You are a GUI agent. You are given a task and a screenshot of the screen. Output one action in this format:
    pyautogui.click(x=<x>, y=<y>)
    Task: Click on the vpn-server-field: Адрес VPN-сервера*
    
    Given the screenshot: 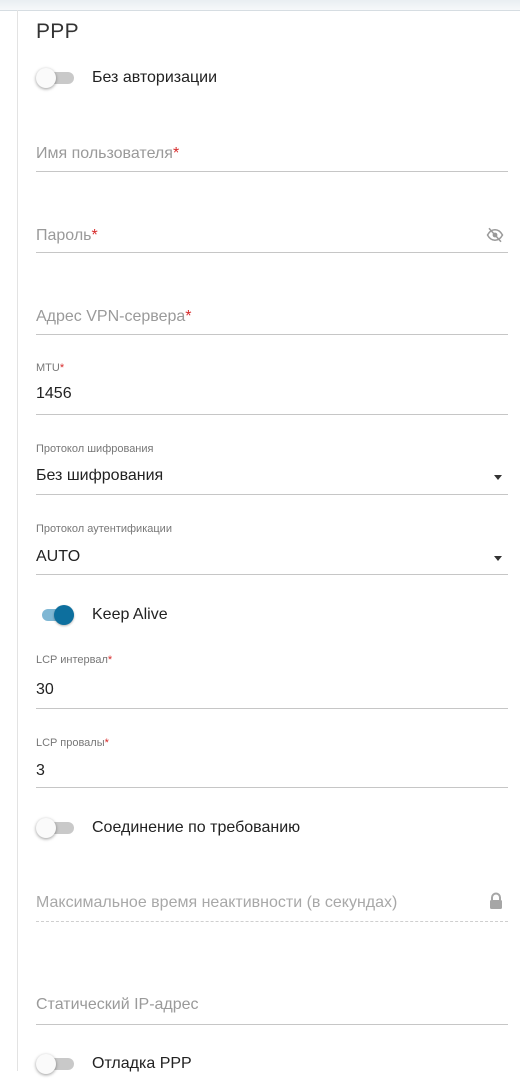 What is the action you would take?
    pyautogui.click(x=272, y=314)
    